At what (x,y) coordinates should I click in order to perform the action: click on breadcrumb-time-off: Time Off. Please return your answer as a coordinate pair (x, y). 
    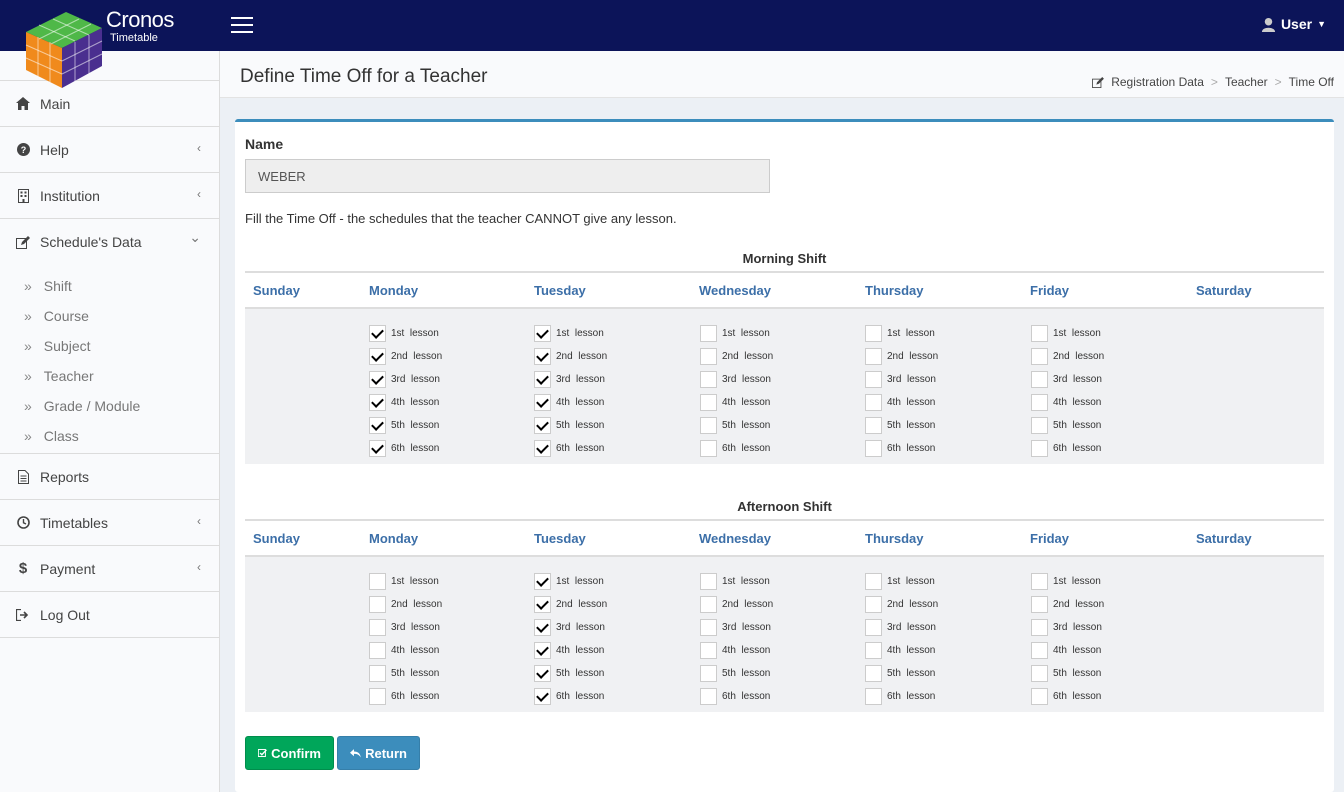
    Looking at the image, I should click on (1311, 82).